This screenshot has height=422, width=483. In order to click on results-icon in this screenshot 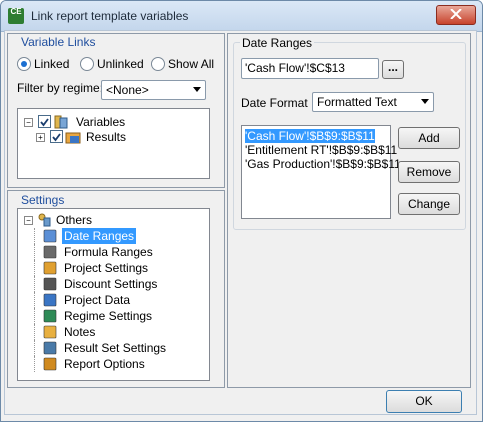, I will do `click(73, 137)`.